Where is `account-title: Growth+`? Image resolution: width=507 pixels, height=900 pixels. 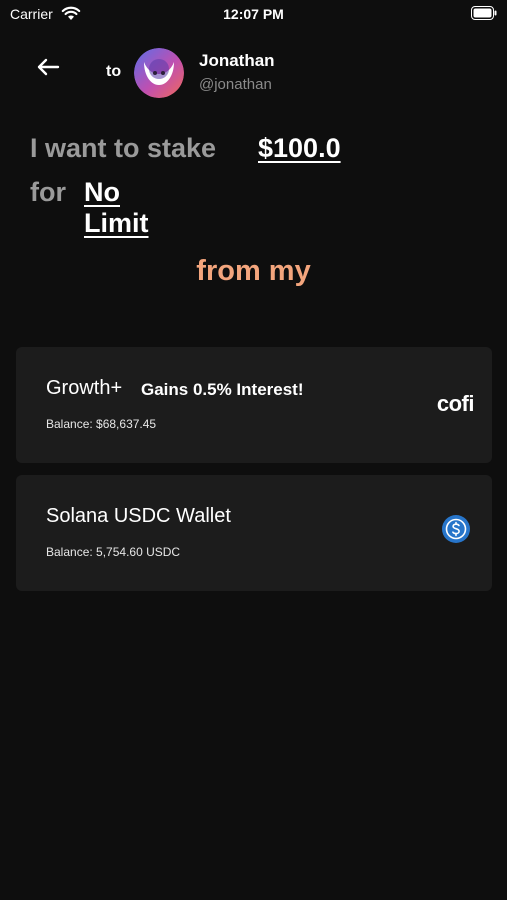 account-title: Growth+ is located at coordinates (84, 388).